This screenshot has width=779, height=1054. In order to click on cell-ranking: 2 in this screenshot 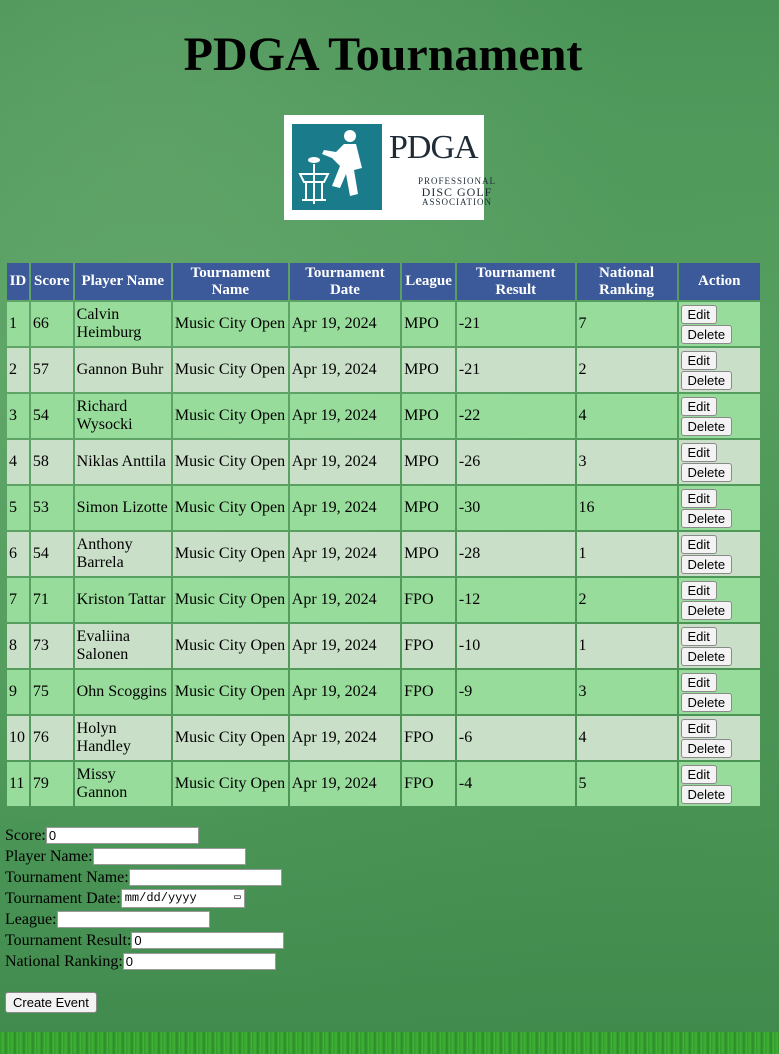, I will do `click(626, 600)`.